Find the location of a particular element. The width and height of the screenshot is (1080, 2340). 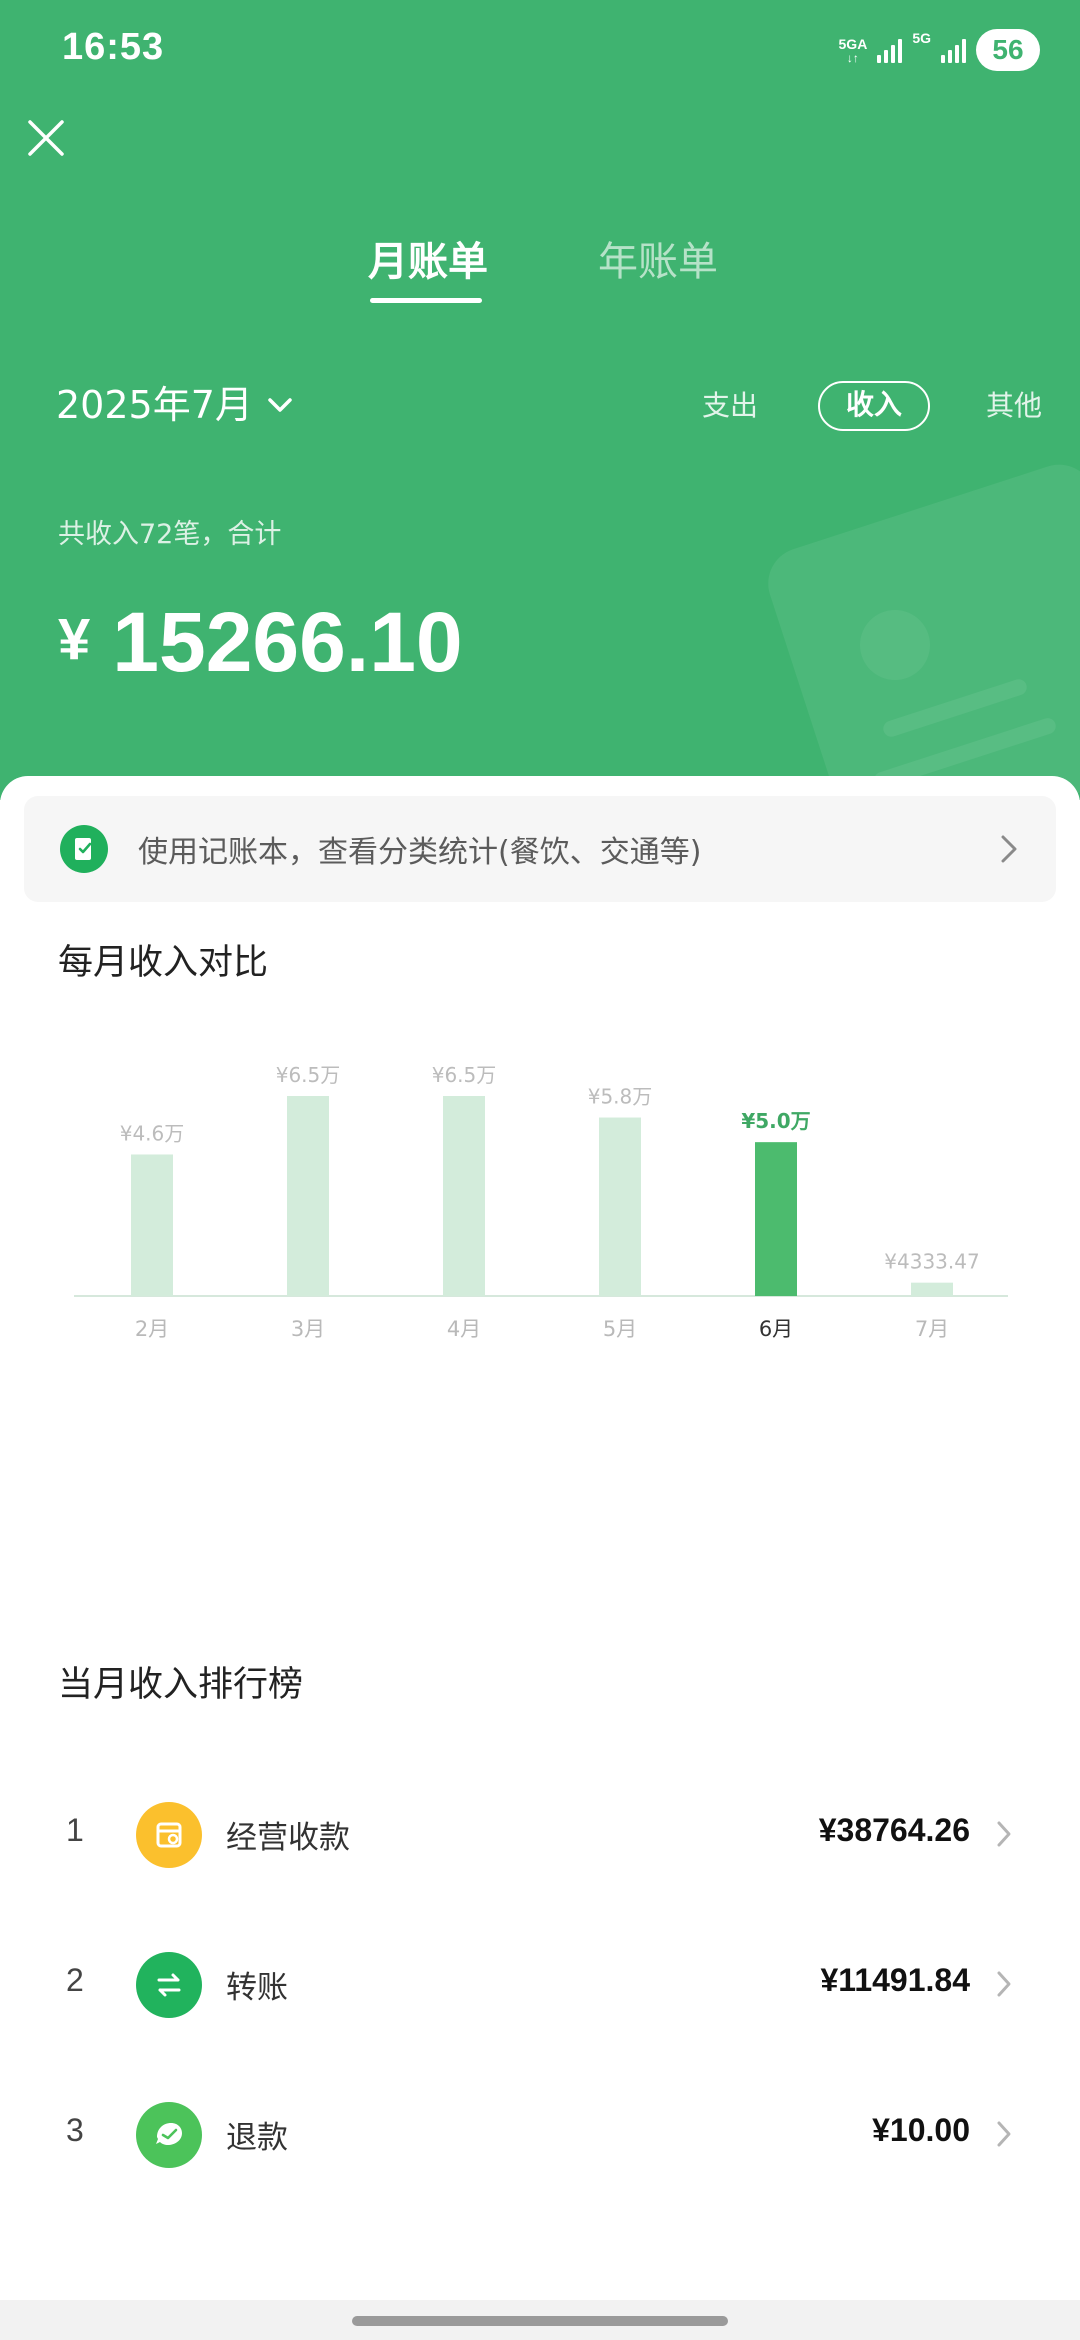

month-label: 2025年7月 is located at coordinates (154, 405).